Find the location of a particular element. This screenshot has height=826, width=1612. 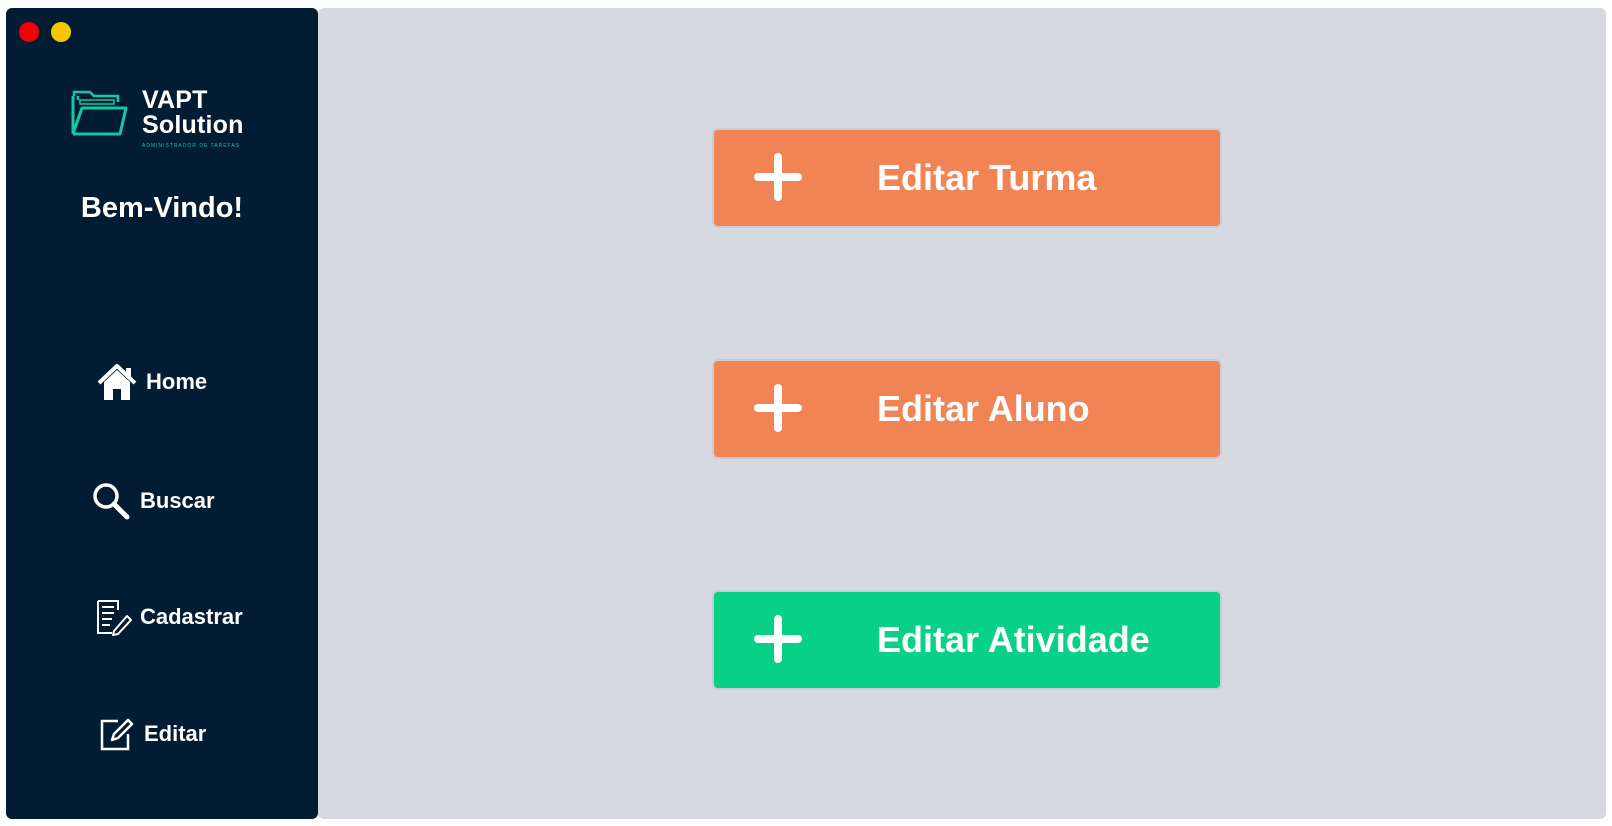

search-icon is located at coordinates (111, 501).